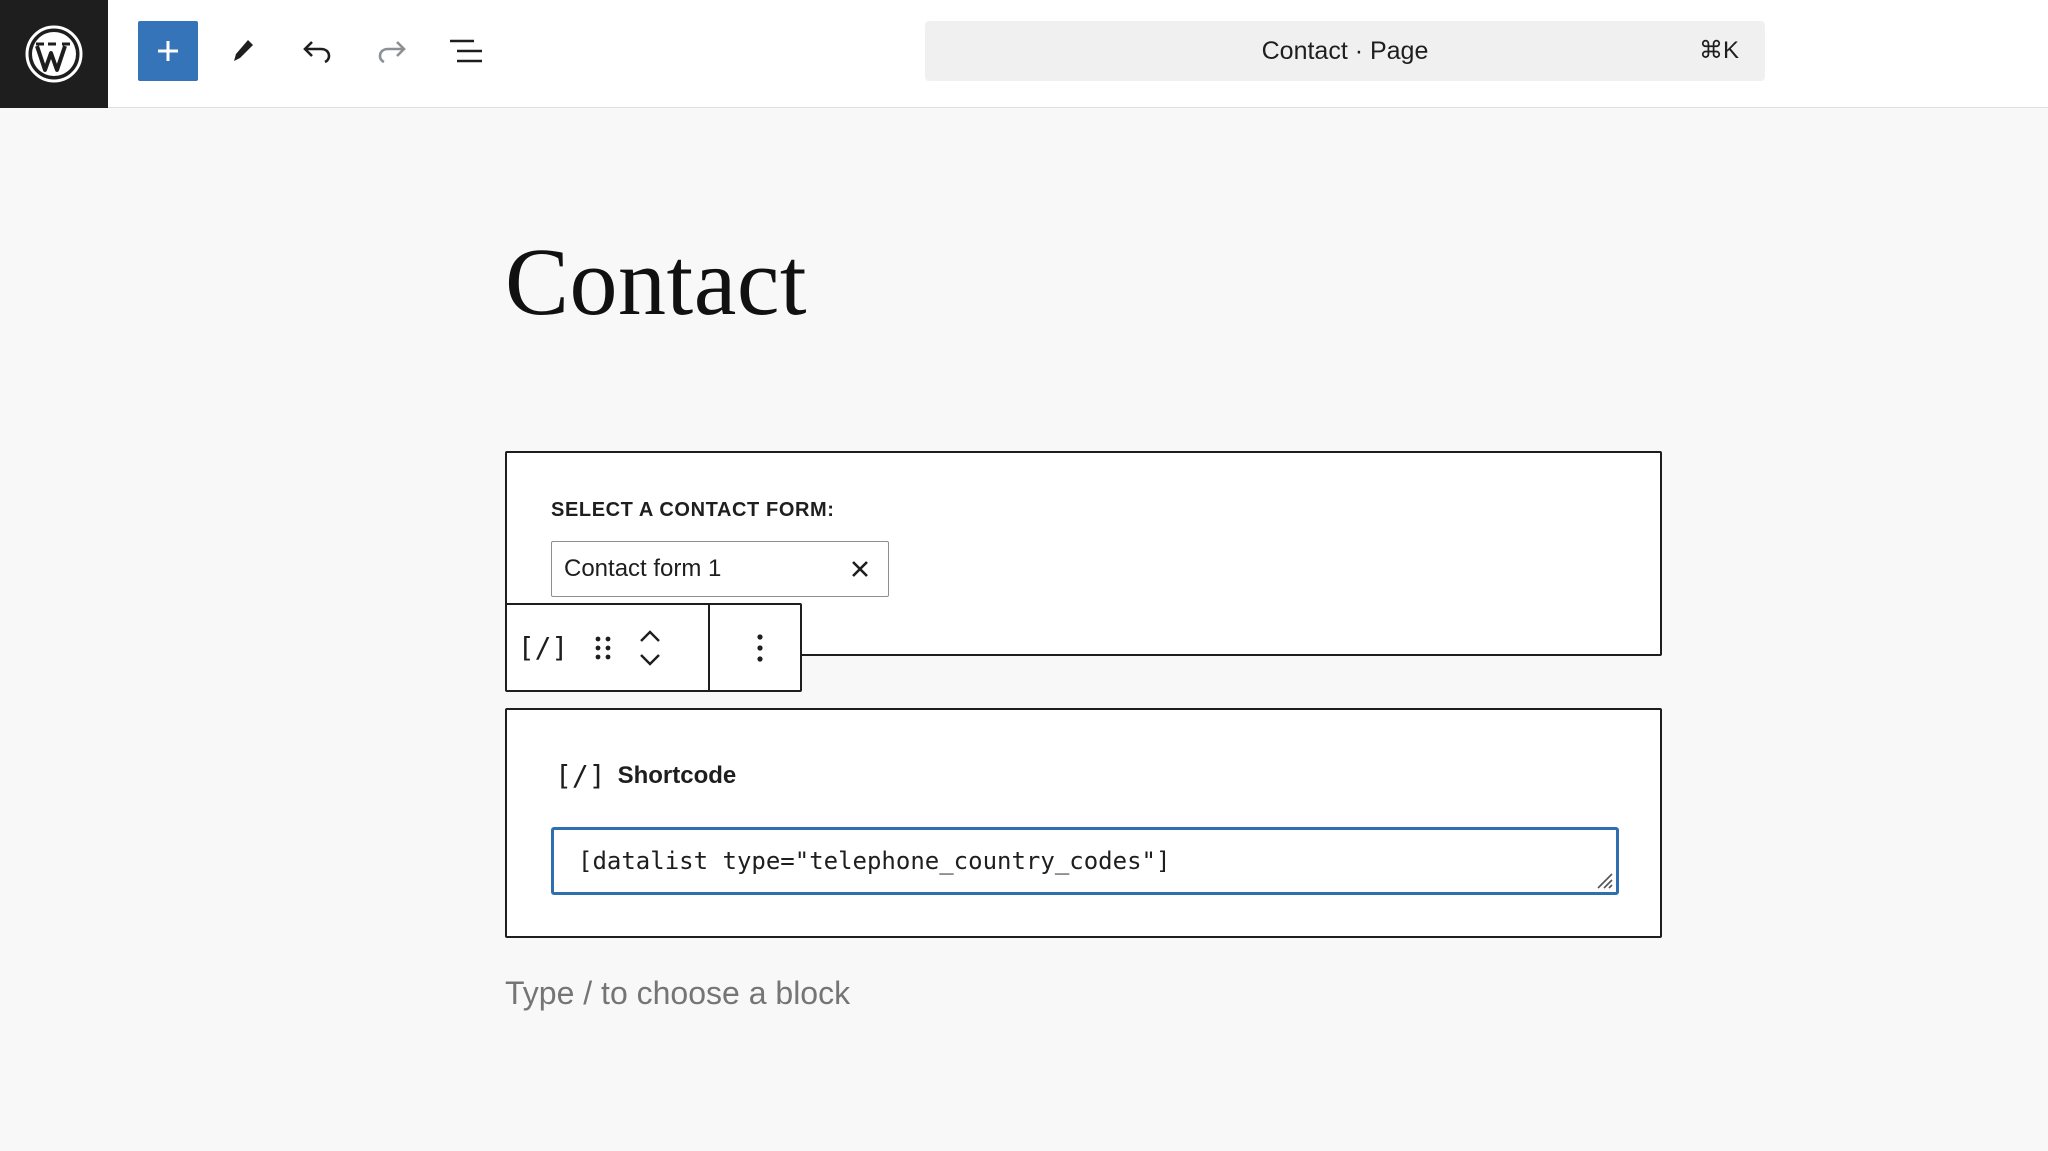  Describe the element at coordinates (1718, 50) in the screenshot. I see `command-shortcut: ⌘K` at that location.